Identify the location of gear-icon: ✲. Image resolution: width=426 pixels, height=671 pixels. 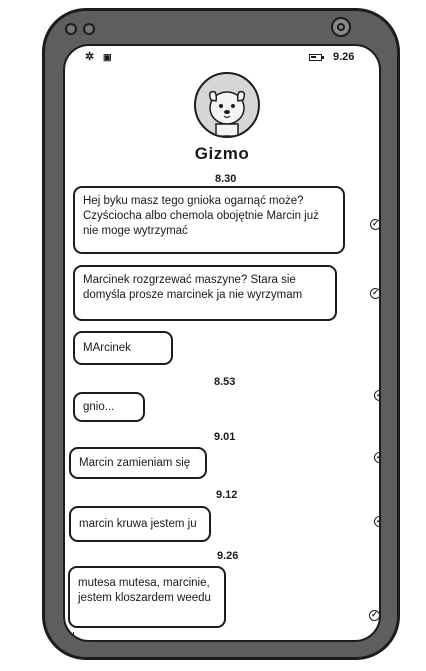
(90, 57).